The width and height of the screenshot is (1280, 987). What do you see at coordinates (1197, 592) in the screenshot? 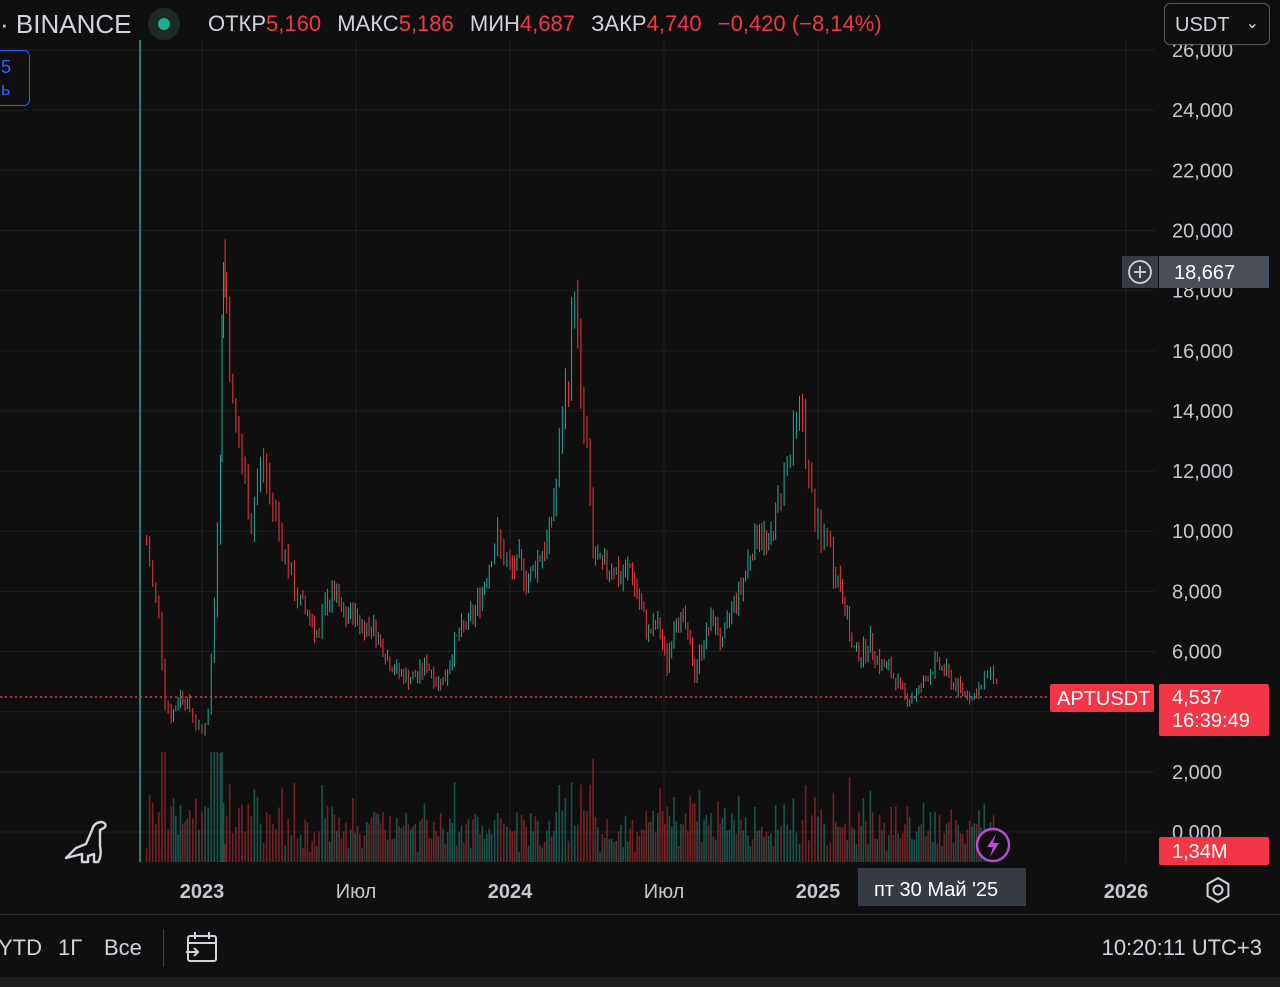
I see `price-tick-label: 8,000` at bounding box center [1197, 592].